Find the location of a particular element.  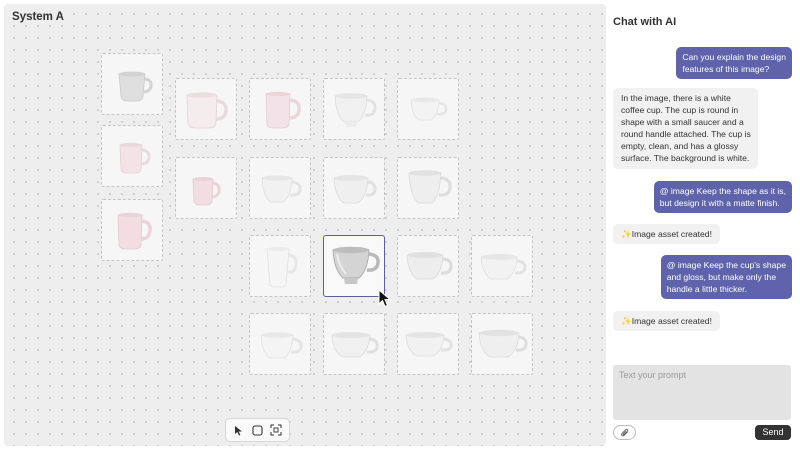

mouse-cursor-icon is located at coordinates (385, 300).